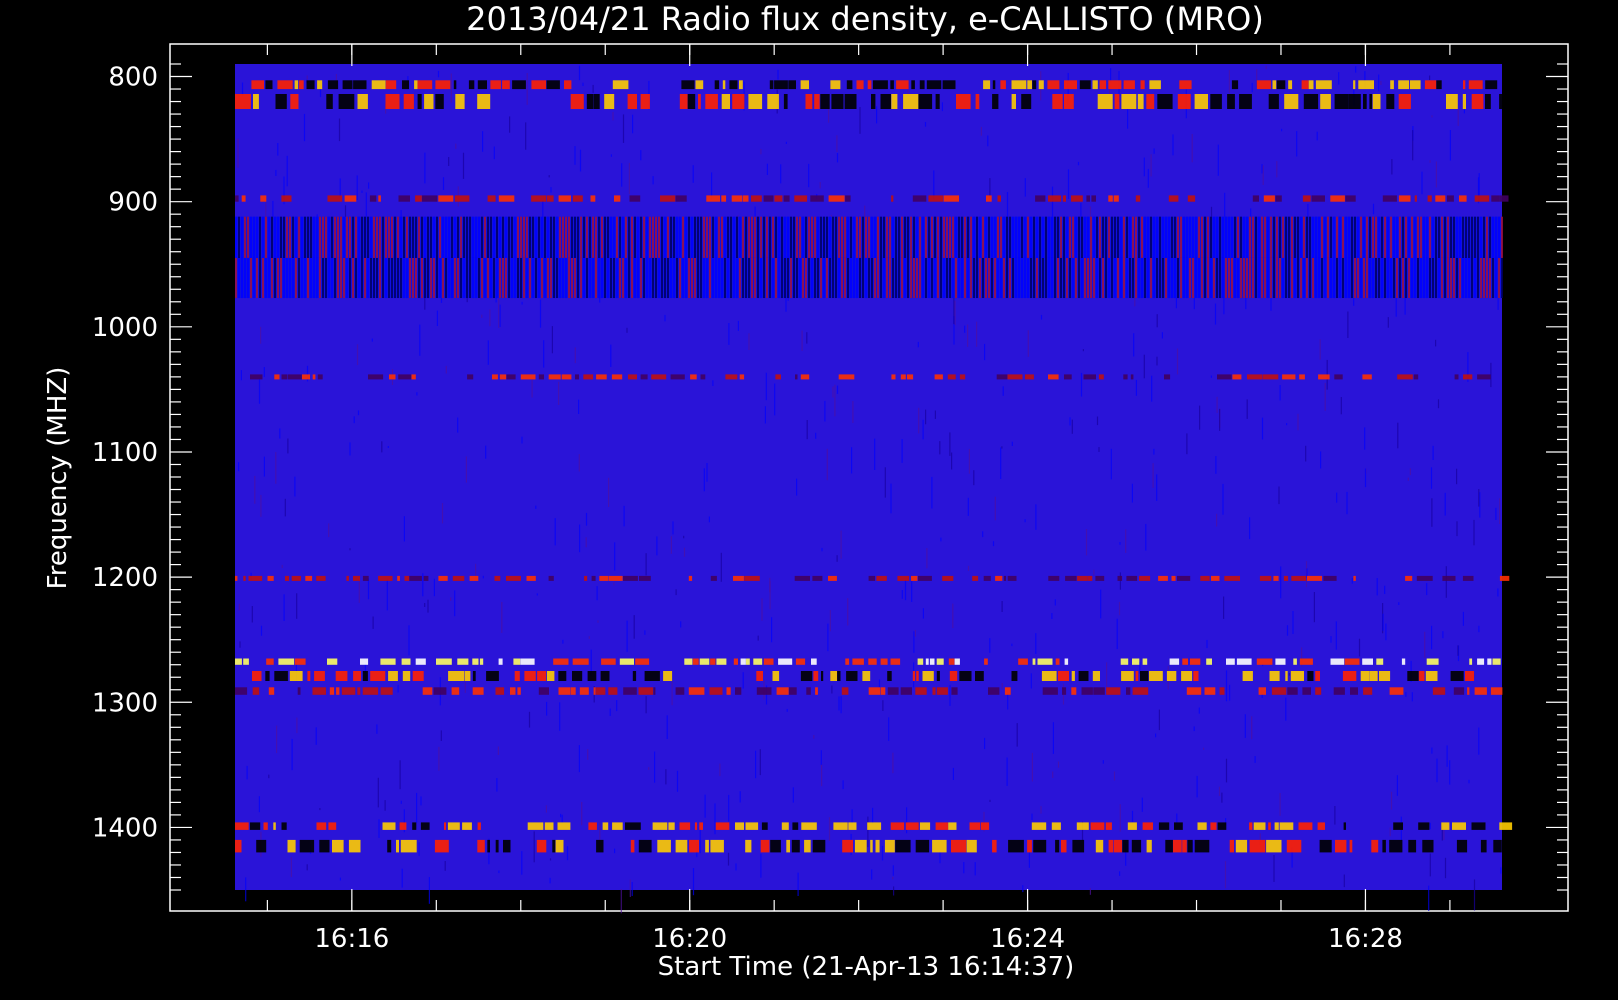 This screenshot has height=1000, width=1618. What do you see at coordinates (866, 967) in the screenshot?
I see `x-axis-label: Start Time (21-Apr-13 16:14:37)` at bounding box center [866, 967].